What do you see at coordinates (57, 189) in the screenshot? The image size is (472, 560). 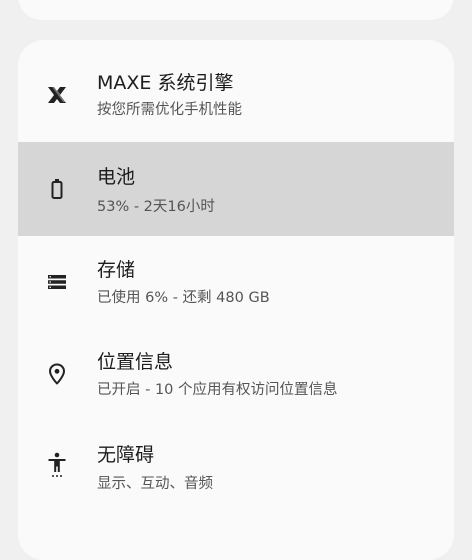 I see `battery-icon` at bounding box center [57, 189].